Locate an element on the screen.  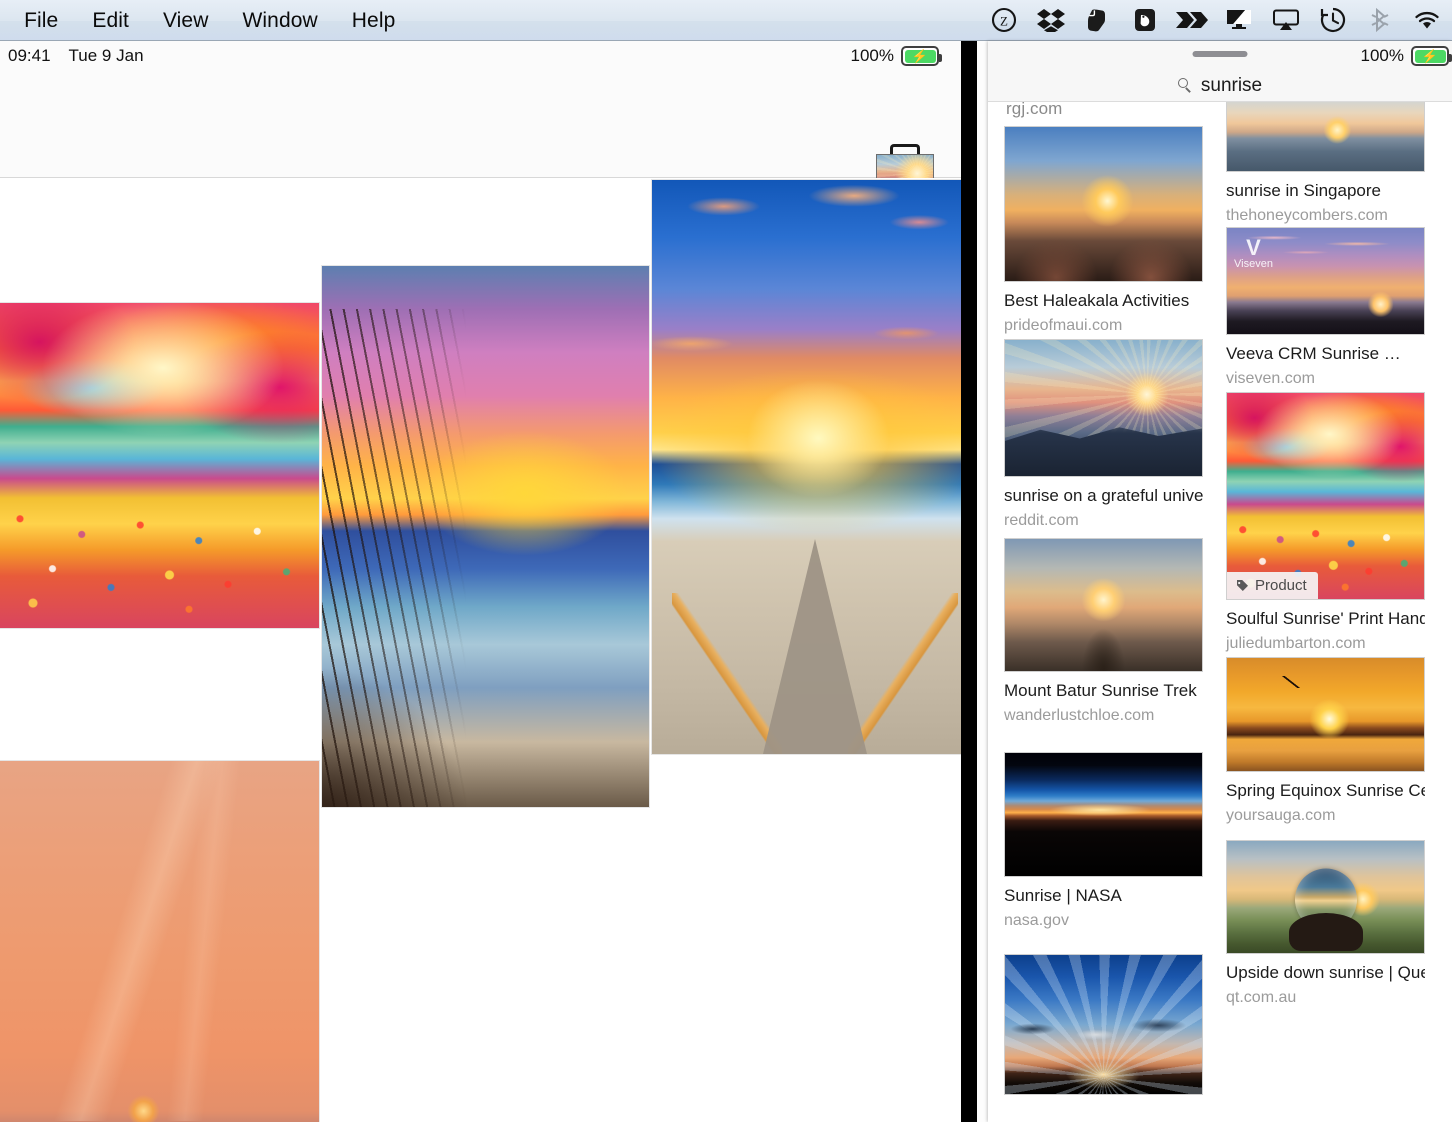
status-date: Tue 9 Jan is located at coordinates (106, 55).